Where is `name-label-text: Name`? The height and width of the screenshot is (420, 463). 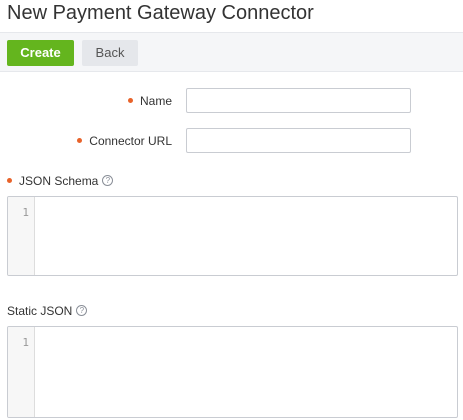
name-label-text: Name is located at coordinates (155, 101).